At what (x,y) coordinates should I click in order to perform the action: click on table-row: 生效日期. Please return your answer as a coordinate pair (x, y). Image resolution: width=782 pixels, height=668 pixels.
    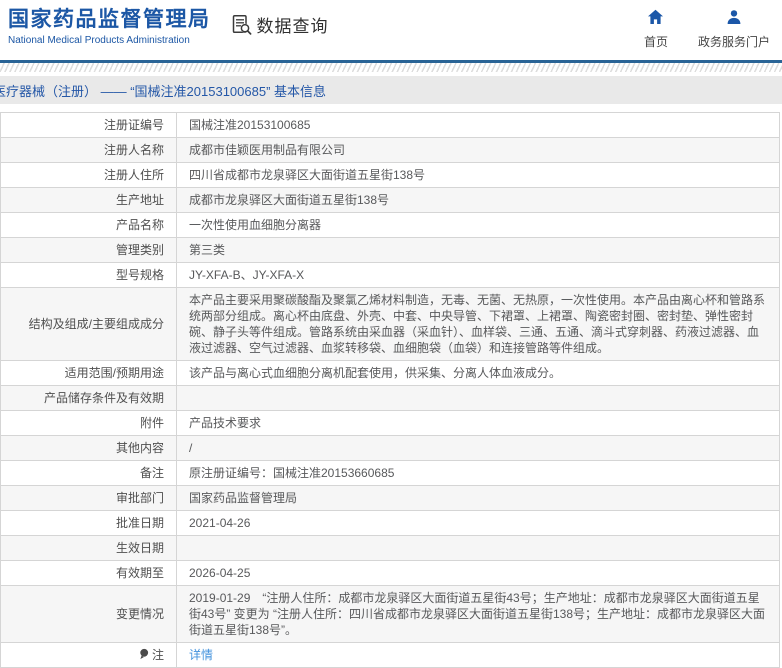
    Looking at the image, I should click on (390, 548).